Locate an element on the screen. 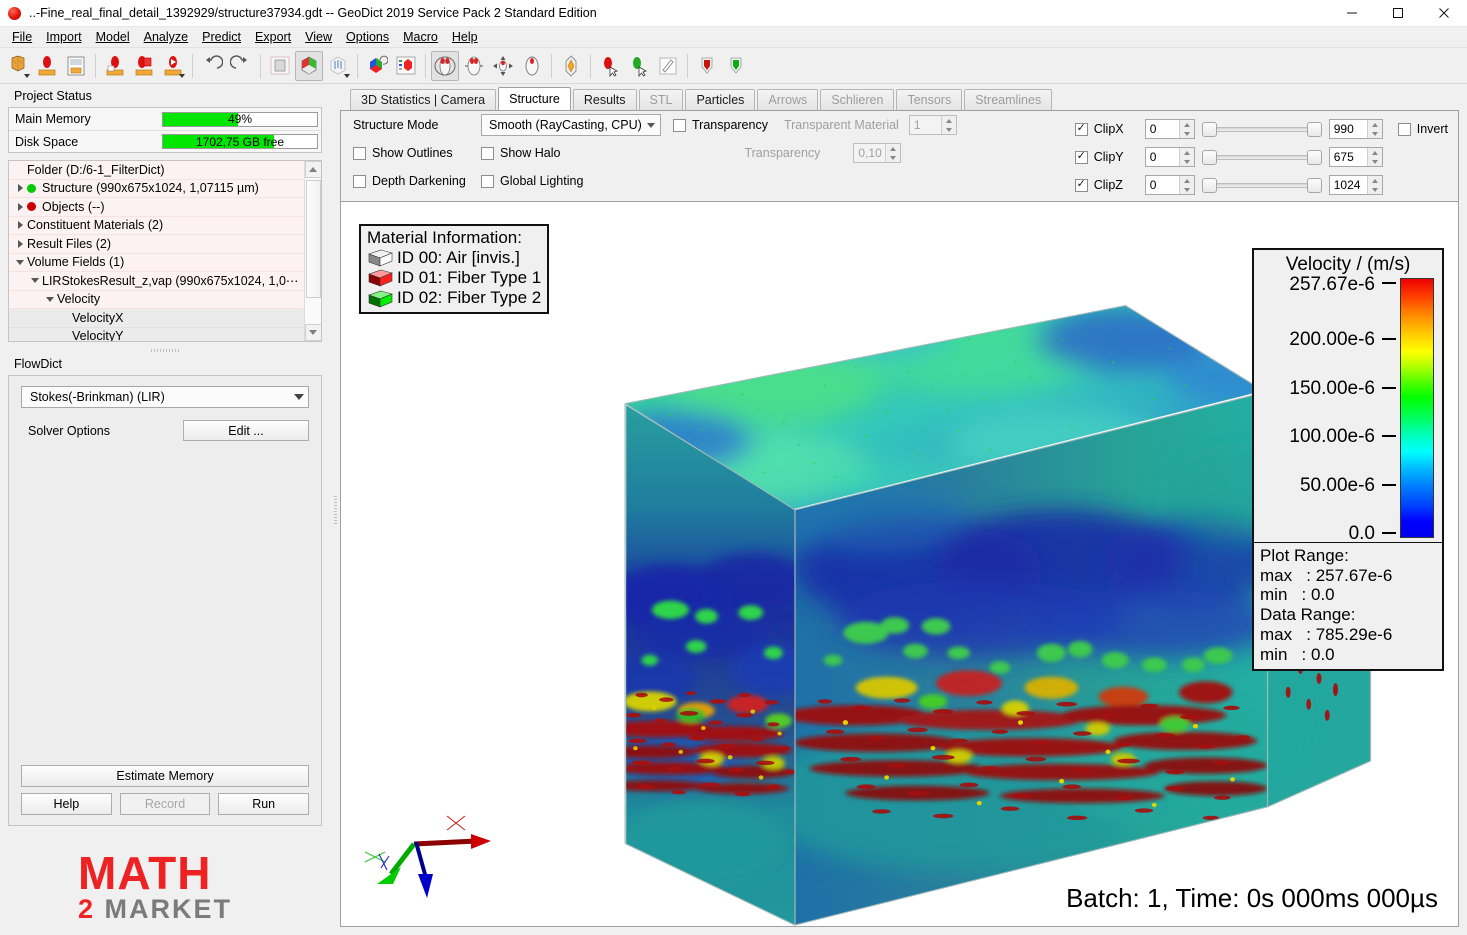 Image resolution: width=1467 pixels, height=935 pixels. open-structure-icon is located at coordinates (47, 66).